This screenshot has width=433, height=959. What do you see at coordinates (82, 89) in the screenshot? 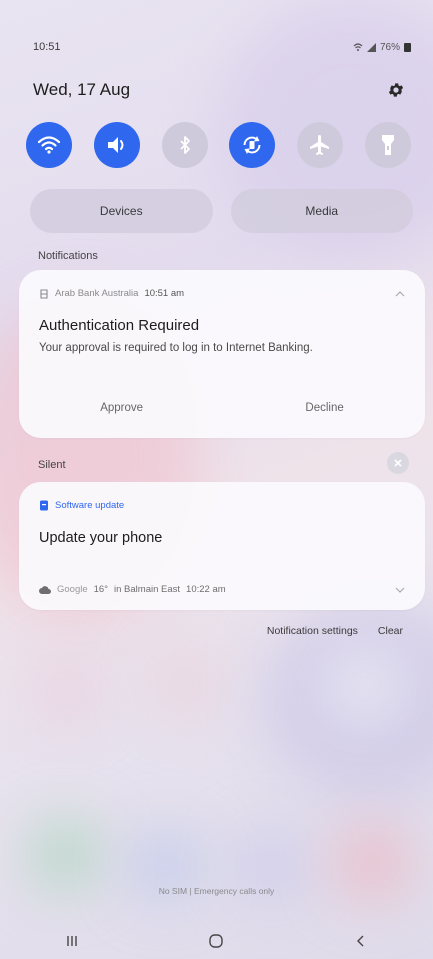
I see `date-label: Wed, 17 Aug` at bounding box center [82, 89].